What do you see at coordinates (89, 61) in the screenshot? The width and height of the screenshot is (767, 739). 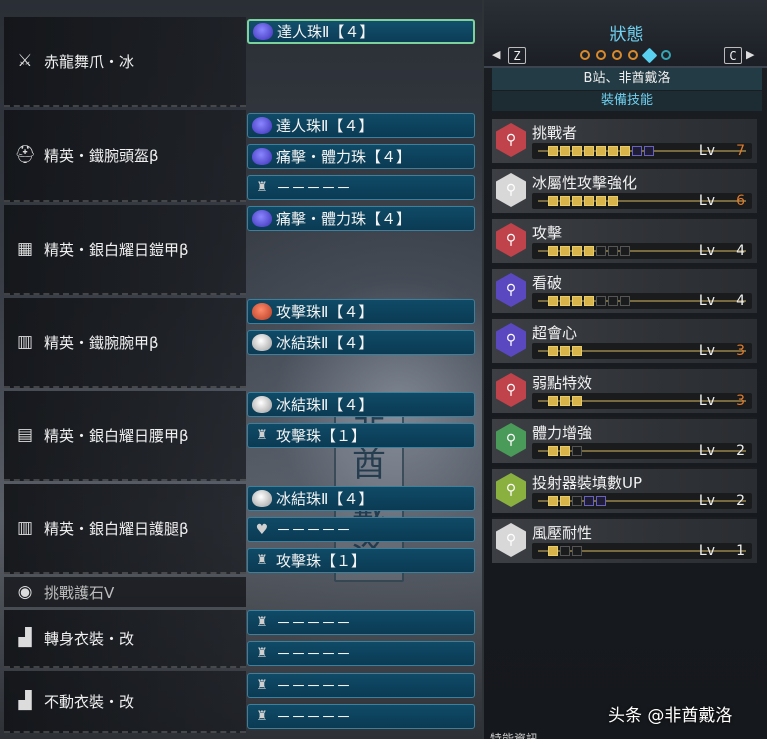 I see `equipment-name: 赤龍舞爪・冰` at bounding box center [89, 61].